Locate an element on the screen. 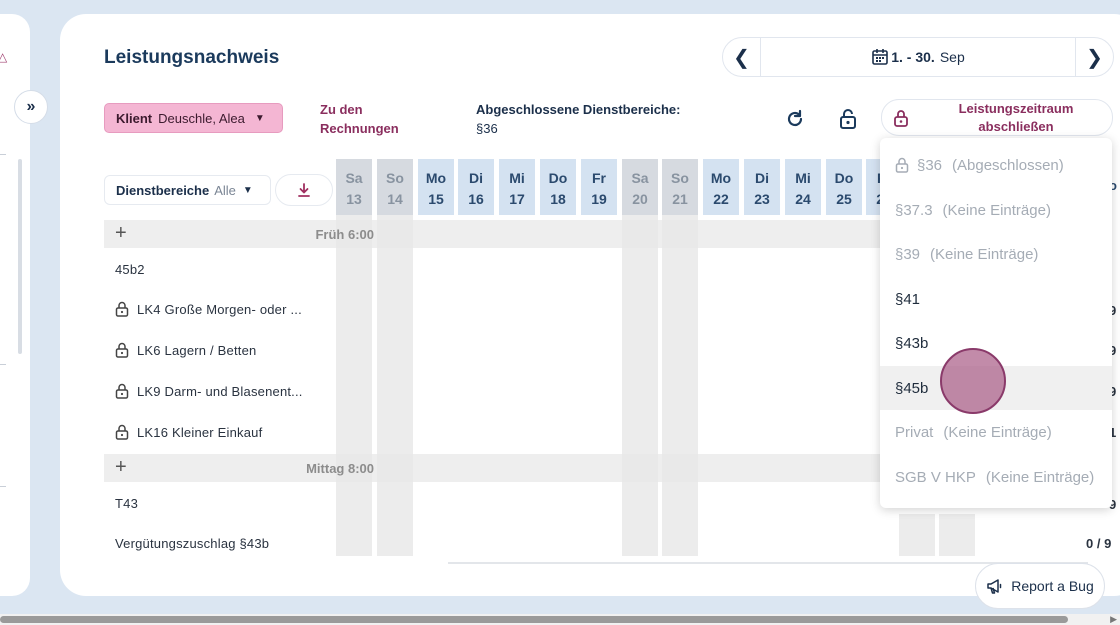  dropdown-option-label: Privat is located at coordinates (914, 432).